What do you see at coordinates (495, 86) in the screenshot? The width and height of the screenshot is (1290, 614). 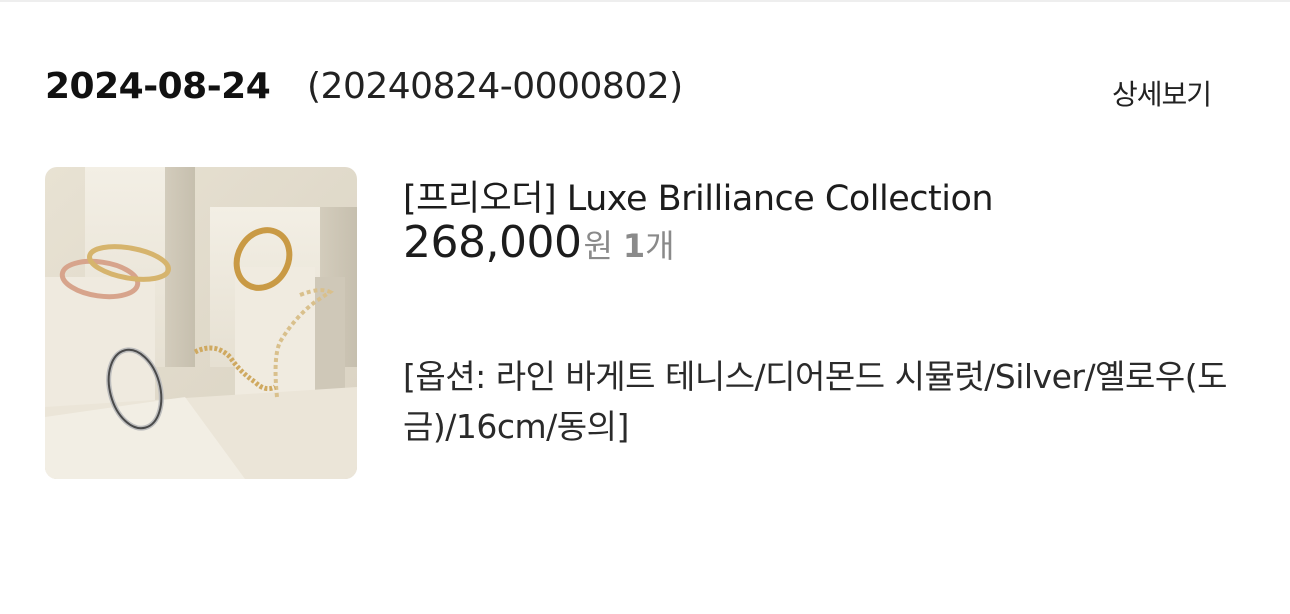 I see `order-number: (20240824-0000802)` at bounding box center [495, 86].